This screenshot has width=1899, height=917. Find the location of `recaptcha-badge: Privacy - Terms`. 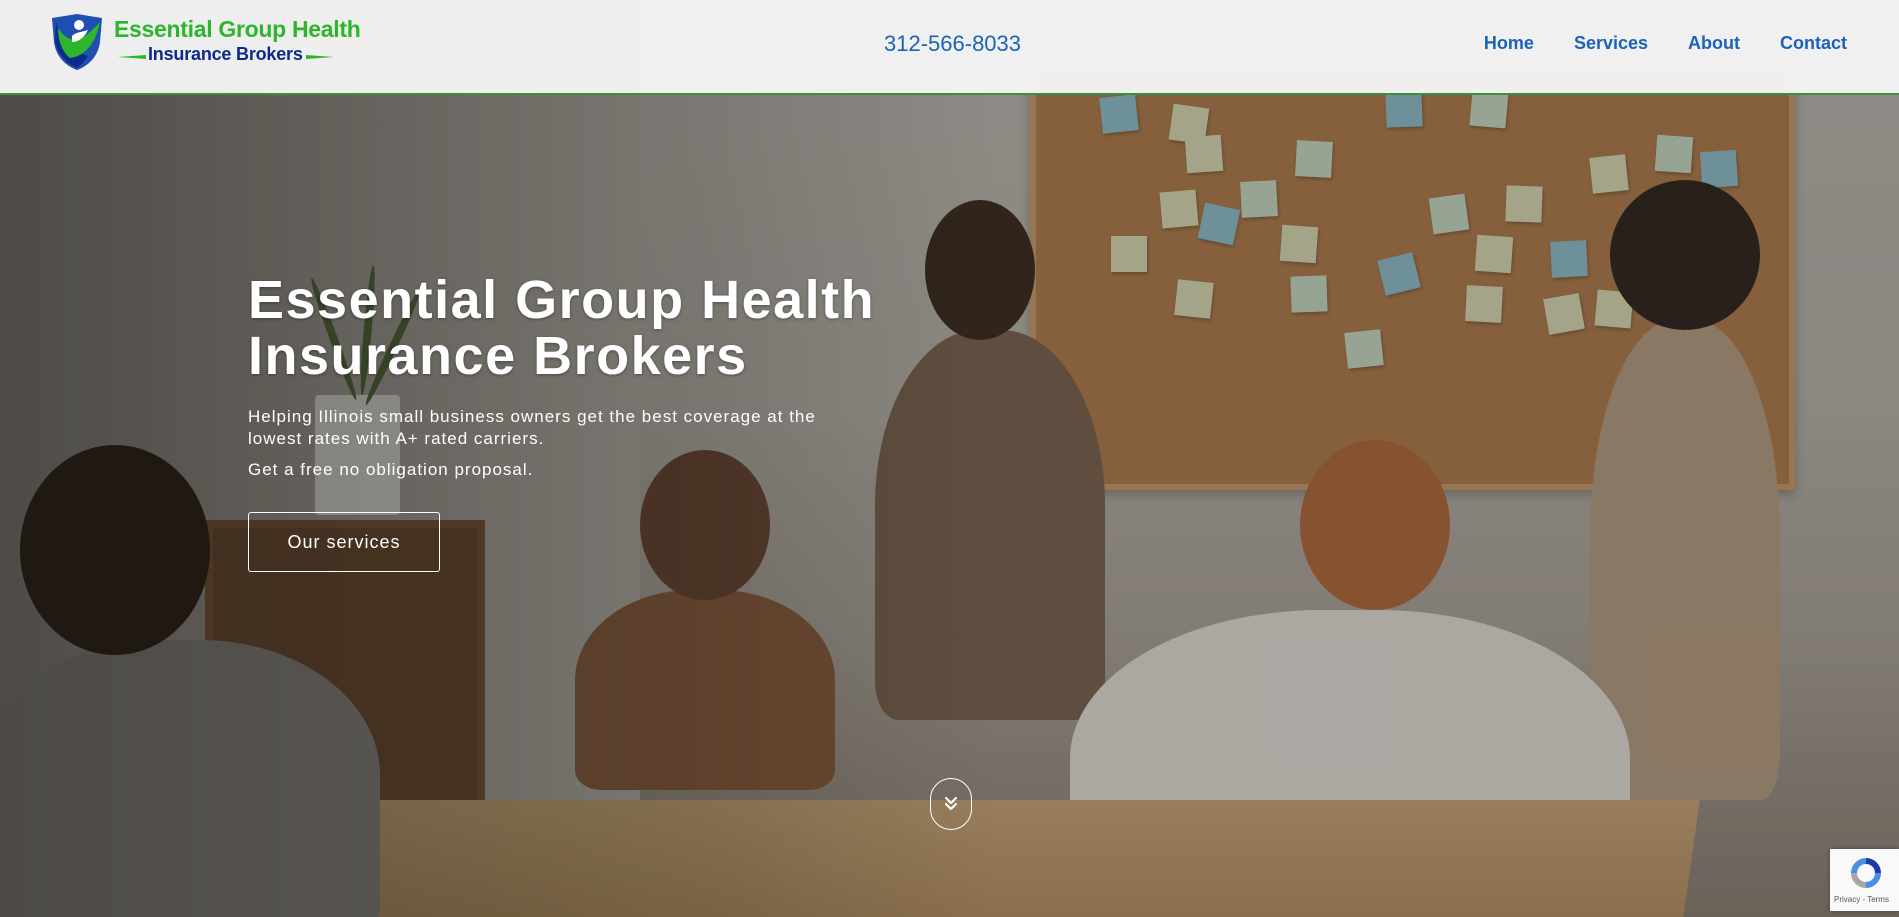

recaptcha-badge: Privacy - Terms is located at coordinates (1864, 880).